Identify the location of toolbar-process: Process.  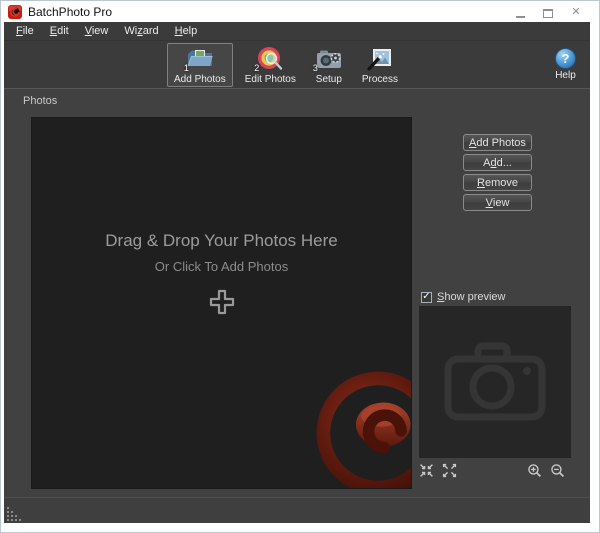
(380, 65).